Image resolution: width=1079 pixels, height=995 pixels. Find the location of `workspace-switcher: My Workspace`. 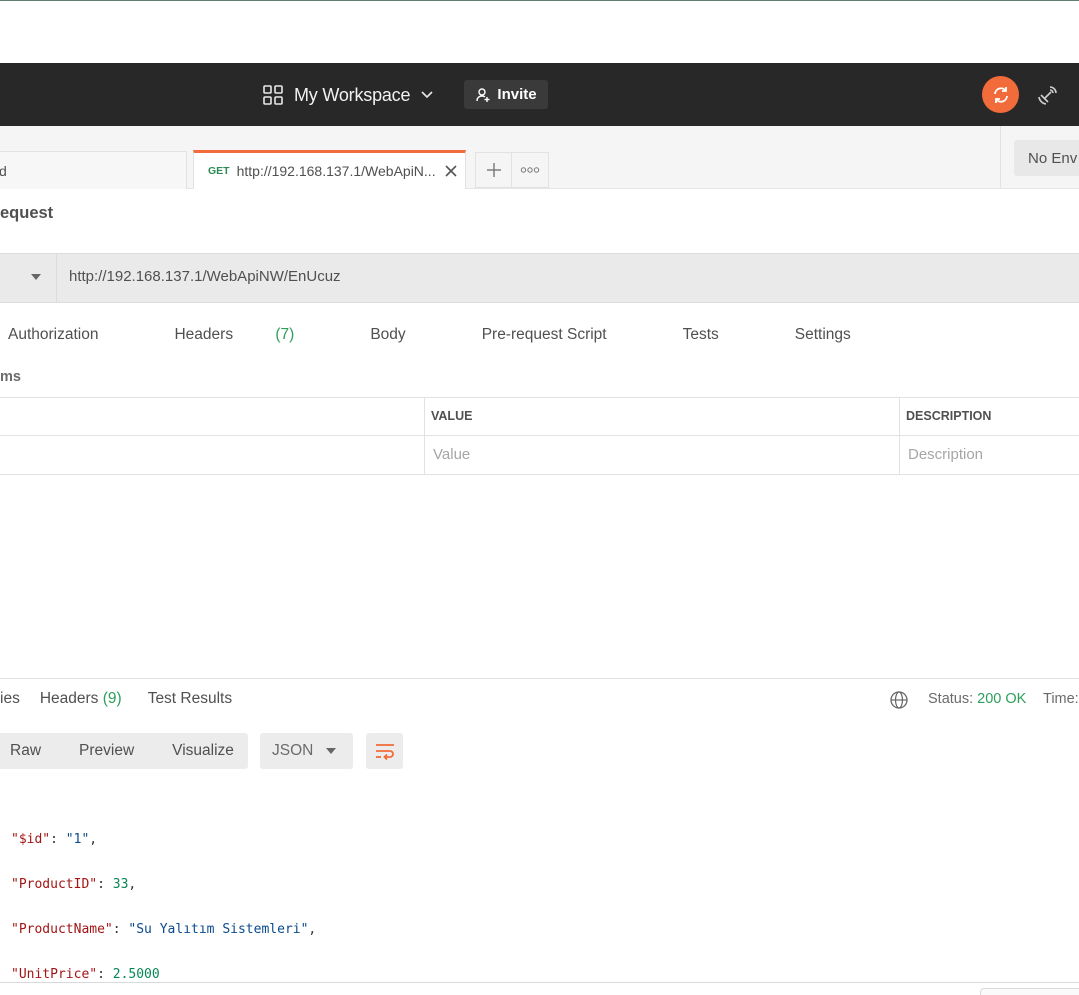

workspace-switcher: My Workspace is located at coordinates (348, 95).